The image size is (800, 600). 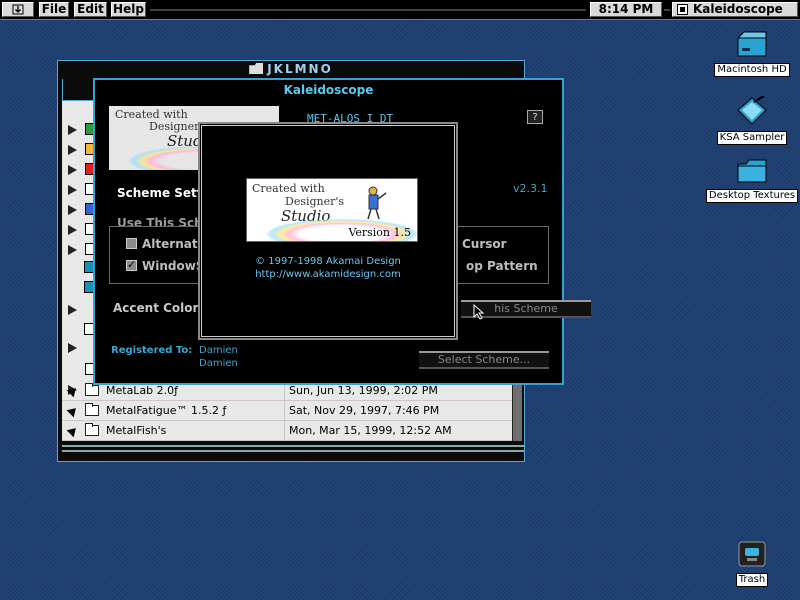 I want to click on windows-label: WindowS, so click(x=173, y=266).